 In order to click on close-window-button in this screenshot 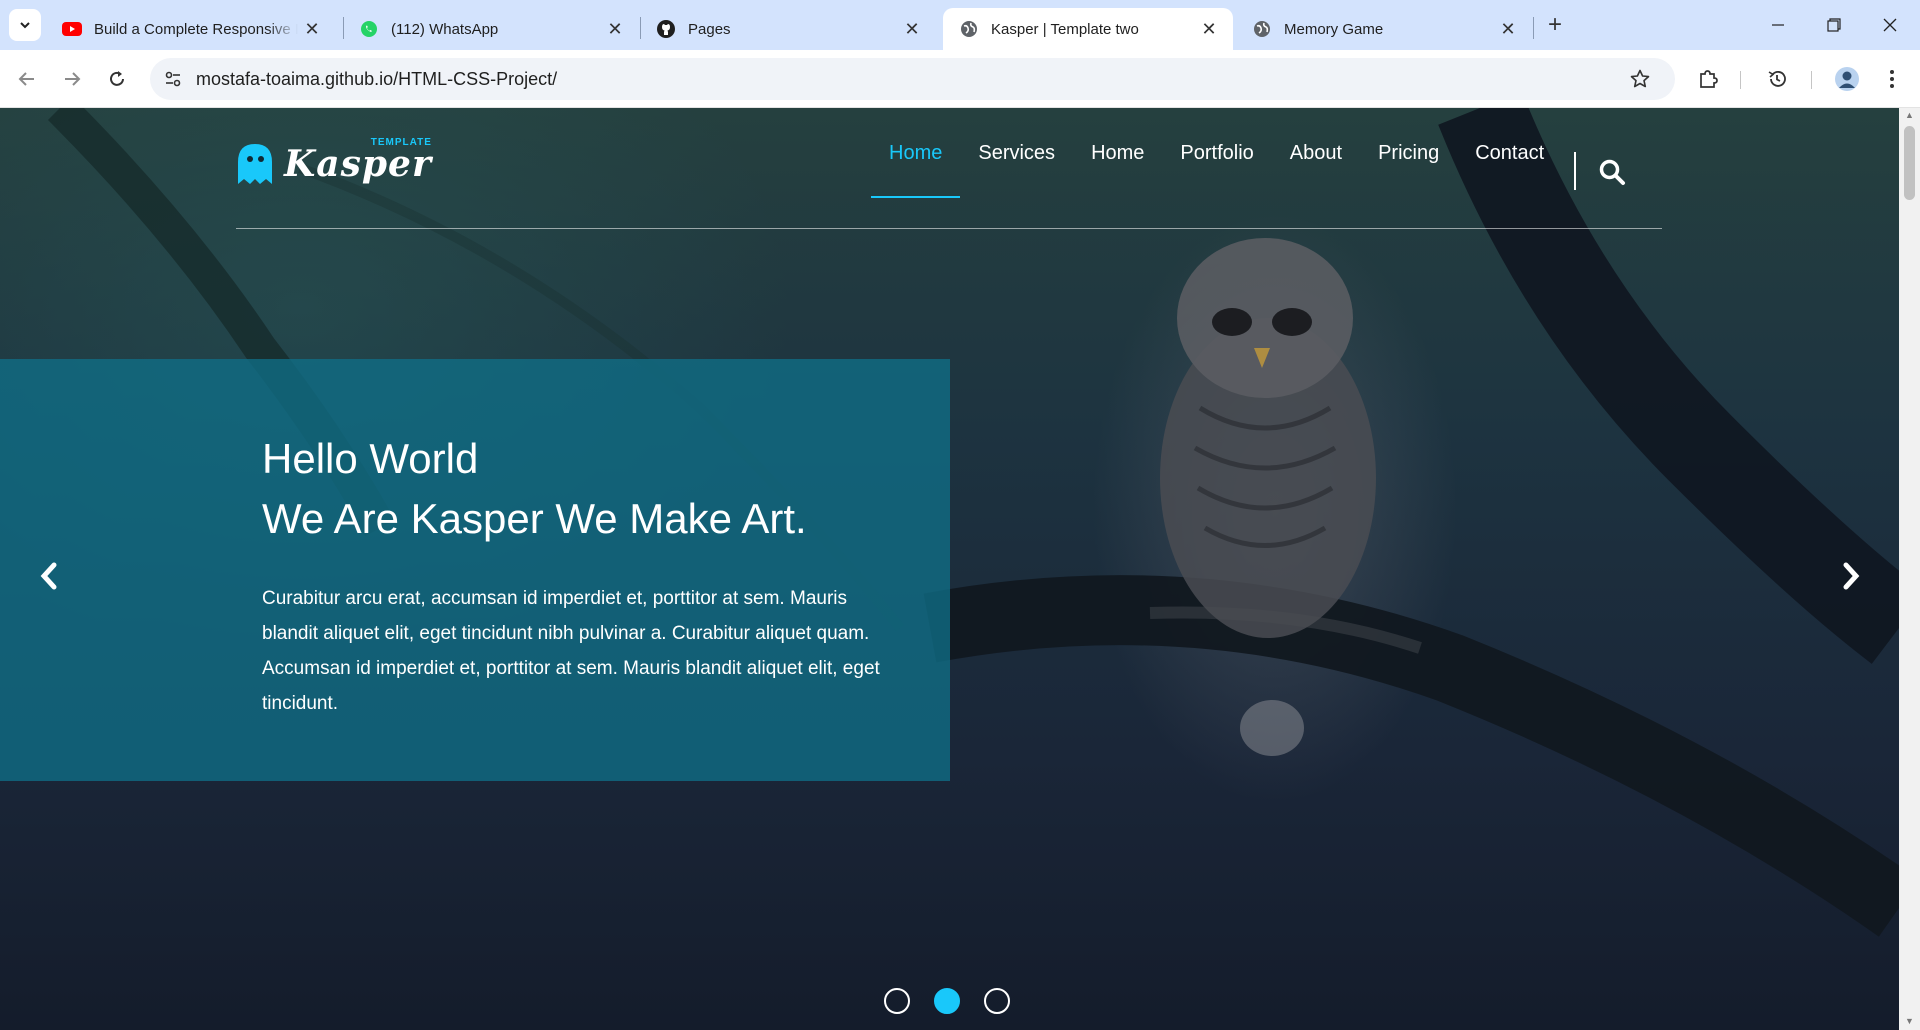, I will do `click(1890, 25)`.